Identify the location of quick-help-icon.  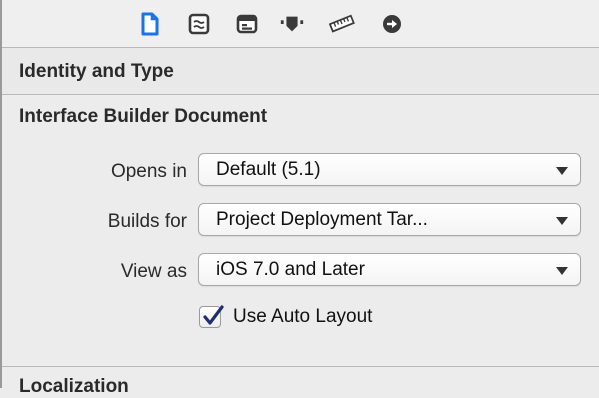
(199, 24).